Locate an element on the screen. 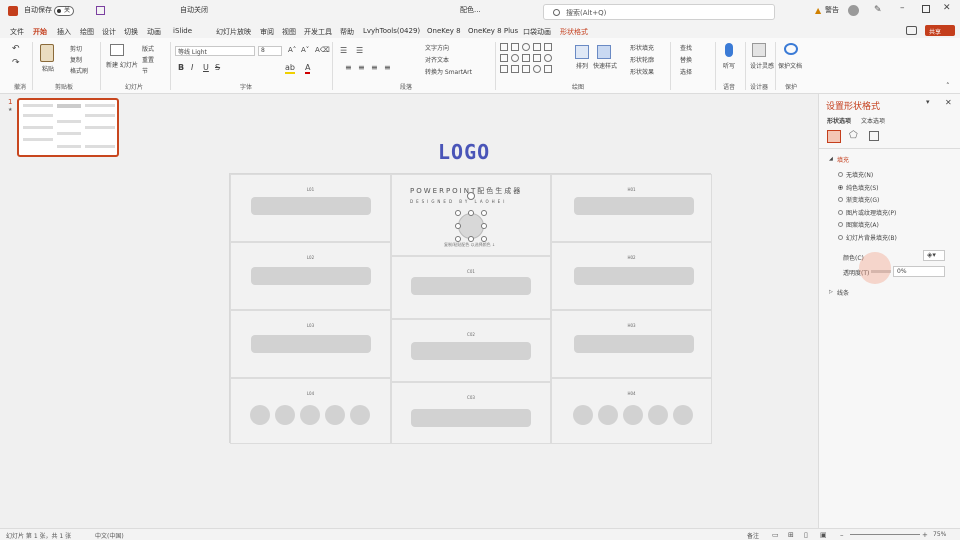  language-indicator: 中文(中国) is located at coordinates (109, 535).